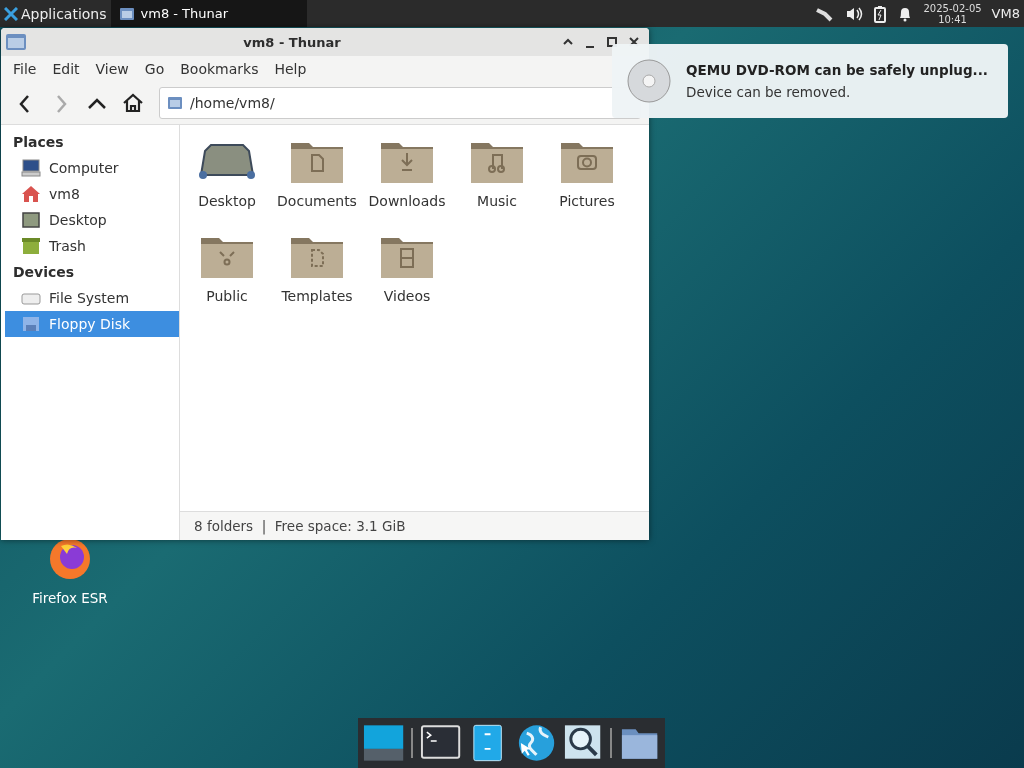 The height and width of the screenshot is (768, 1024). Describe the element at coordinates (31, 324) in the screenshot. I see `floppy-icon` at that location.